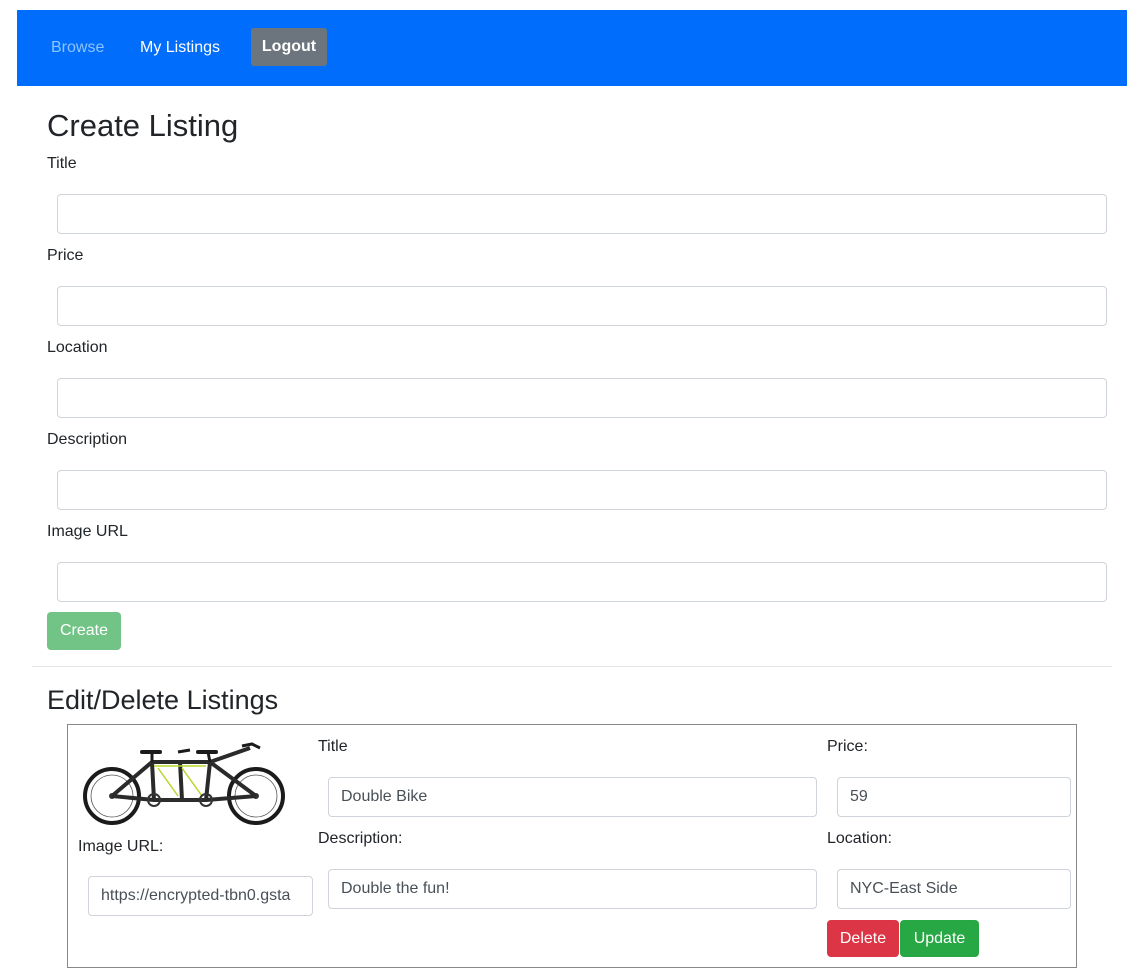  Describe the element at coordinates (954, 797) in the screenshot. I see `edit-price-input: 59` at that location.